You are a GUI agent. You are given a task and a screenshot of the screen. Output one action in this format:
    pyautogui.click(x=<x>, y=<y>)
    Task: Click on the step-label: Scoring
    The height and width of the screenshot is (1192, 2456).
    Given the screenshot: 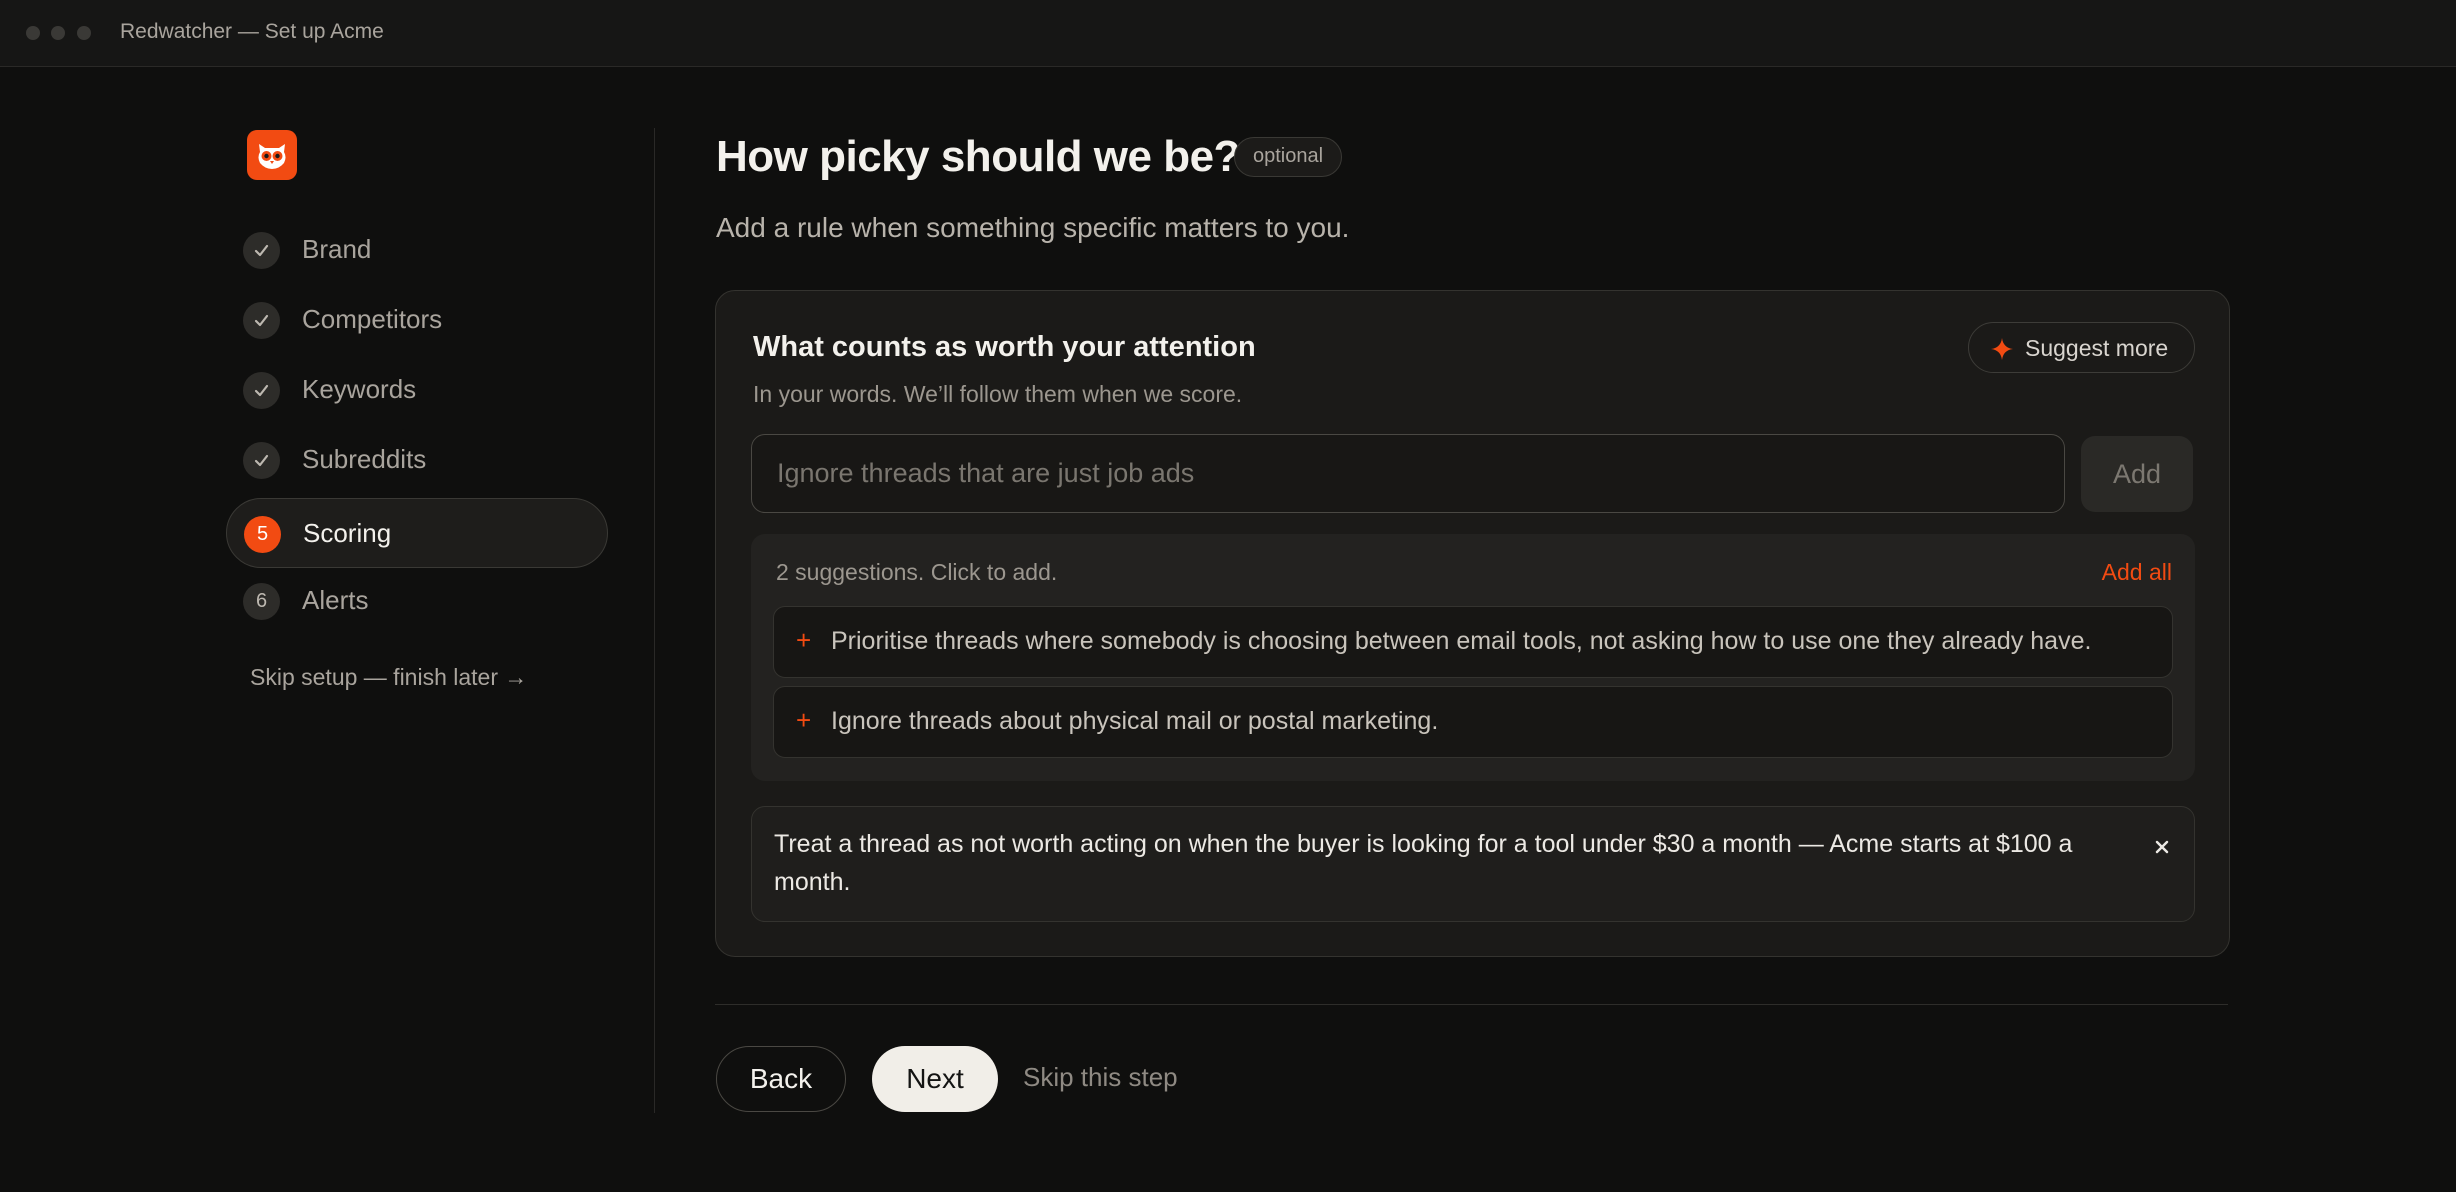 What is the action you would take?
    pyautogui.click(x=347, y=533)
    